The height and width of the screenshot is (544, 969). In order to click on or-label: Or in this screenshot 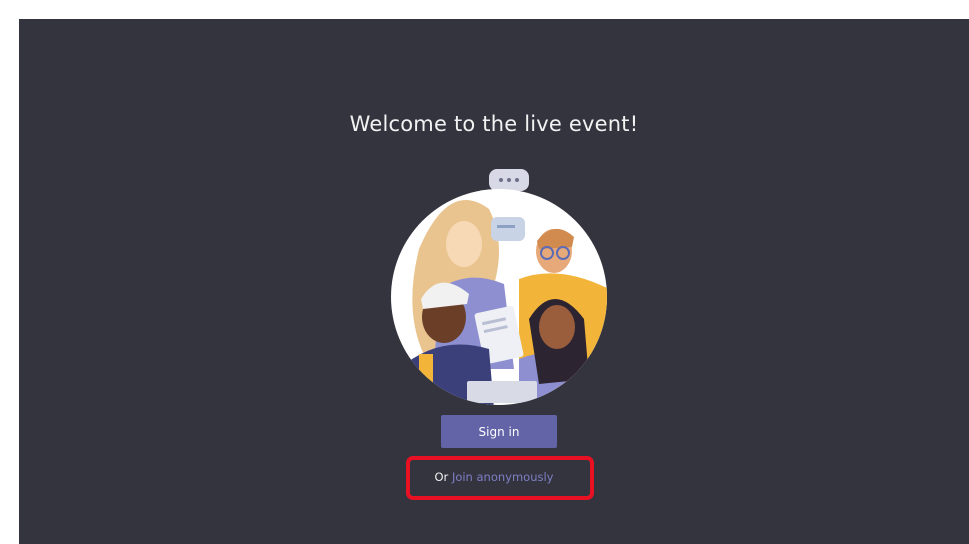, I will do `click(441, 477)`.